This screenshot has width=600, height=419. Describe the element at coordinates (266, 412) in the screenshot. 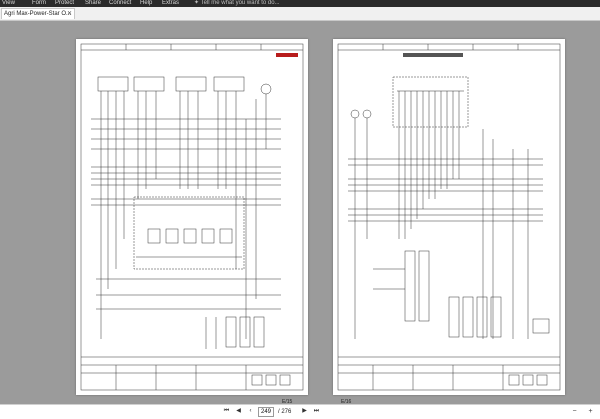

I see `page-number-input: 249` at that location.